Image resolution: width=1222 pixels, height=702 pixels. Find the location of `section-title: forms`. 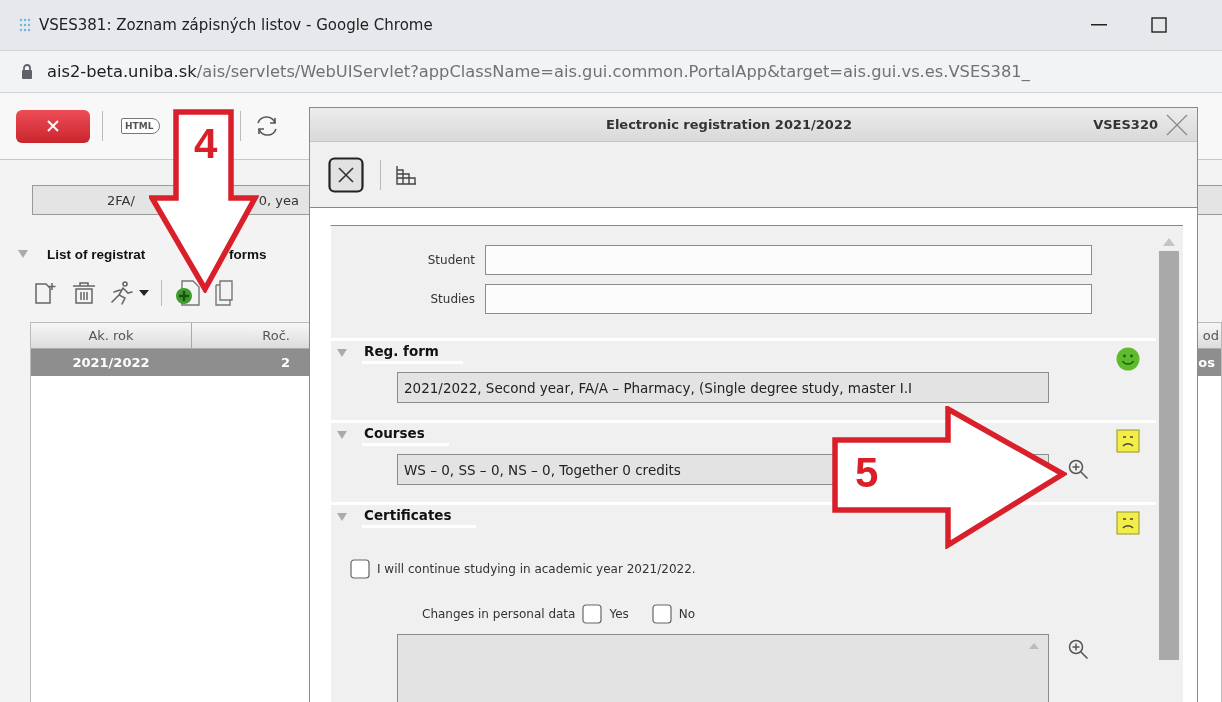

section-title: forms is located at coordinates (248, 254).